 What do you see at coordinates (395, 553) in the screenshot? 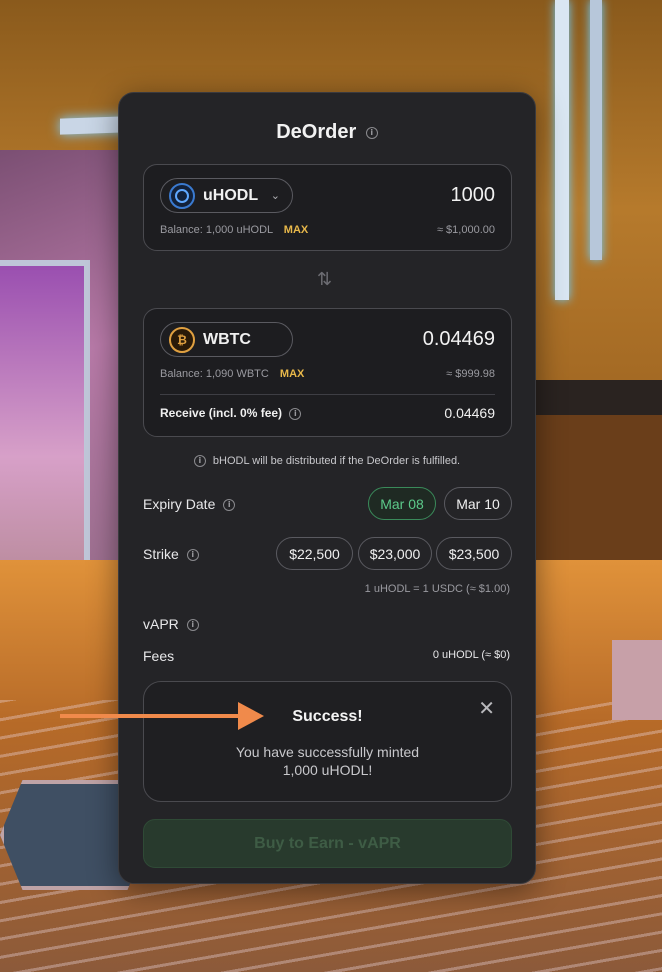
I see `strike-option-23000: $23,000` at bounding box center [395, 553].